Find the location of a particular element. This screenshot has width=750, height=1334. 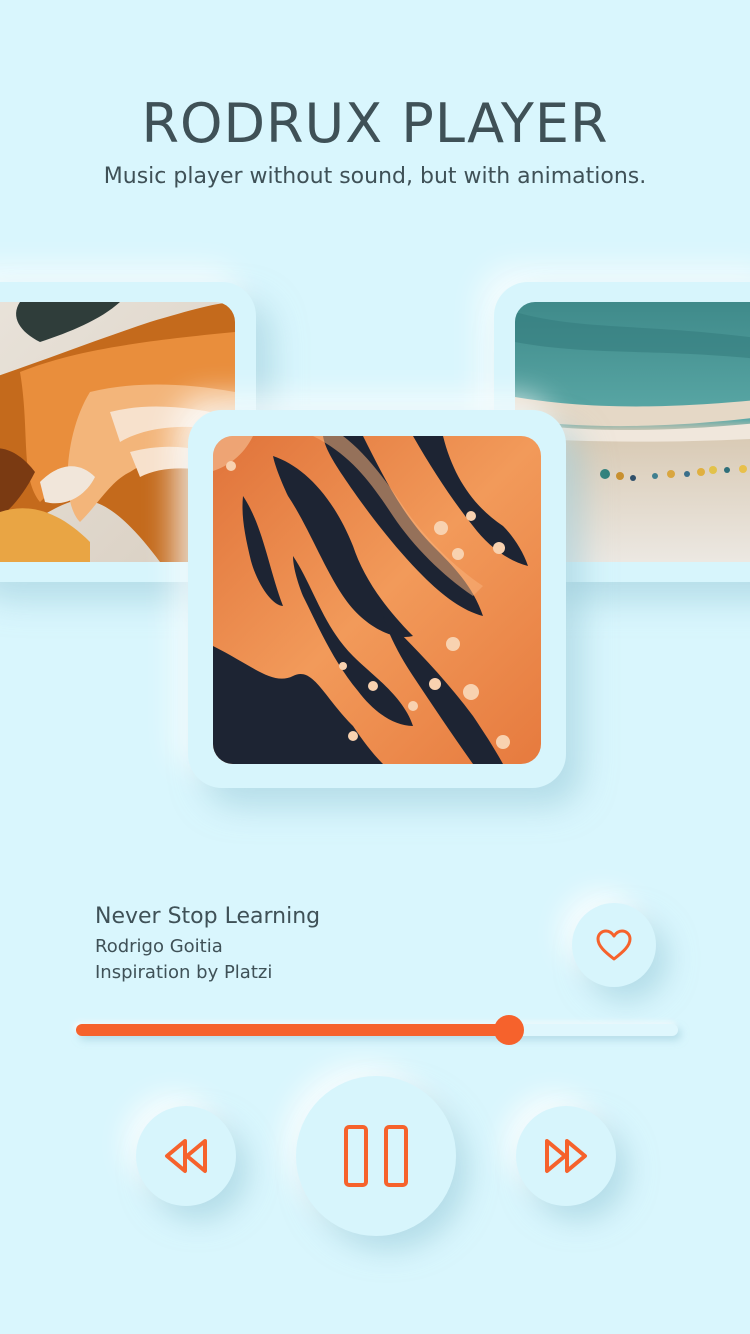

rewind-button is located at coordinates (186, 1156).